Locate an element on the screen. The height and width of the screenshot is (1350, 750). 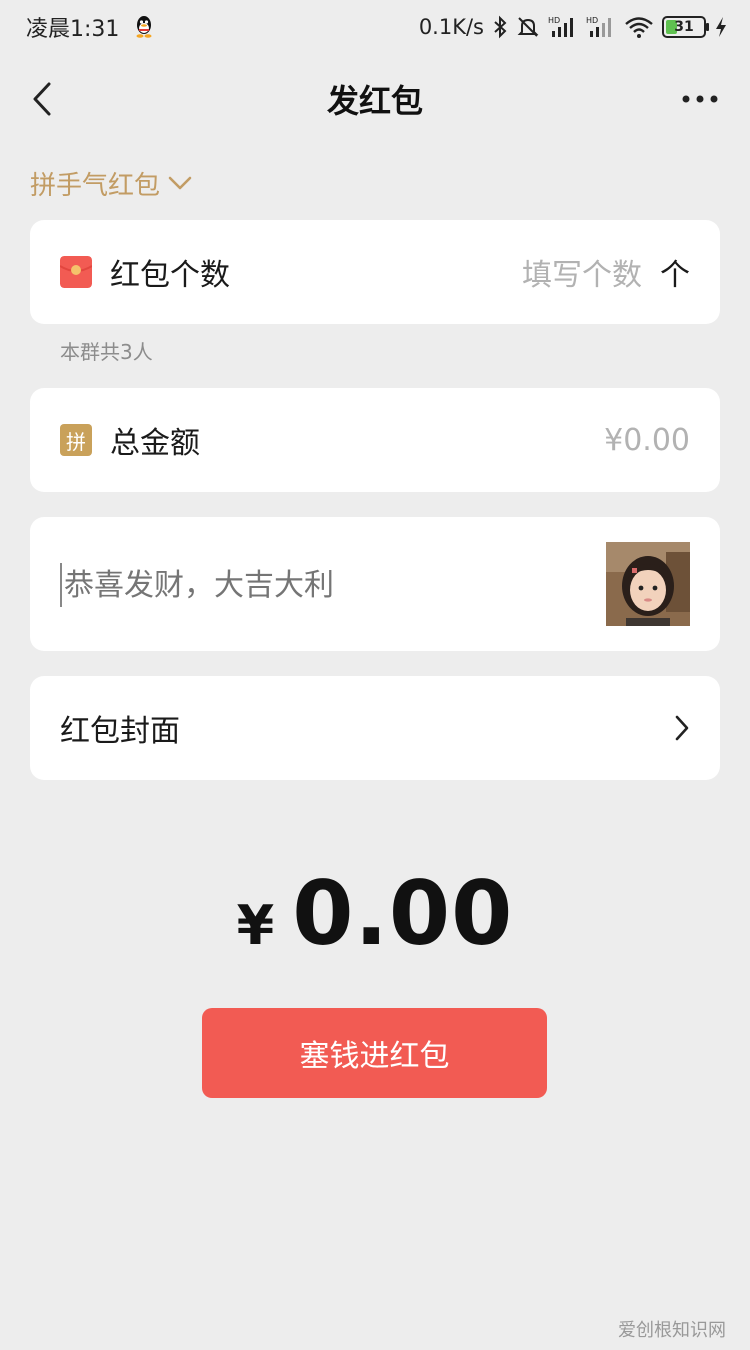
qq-icon is located at coordinates (144, 27).